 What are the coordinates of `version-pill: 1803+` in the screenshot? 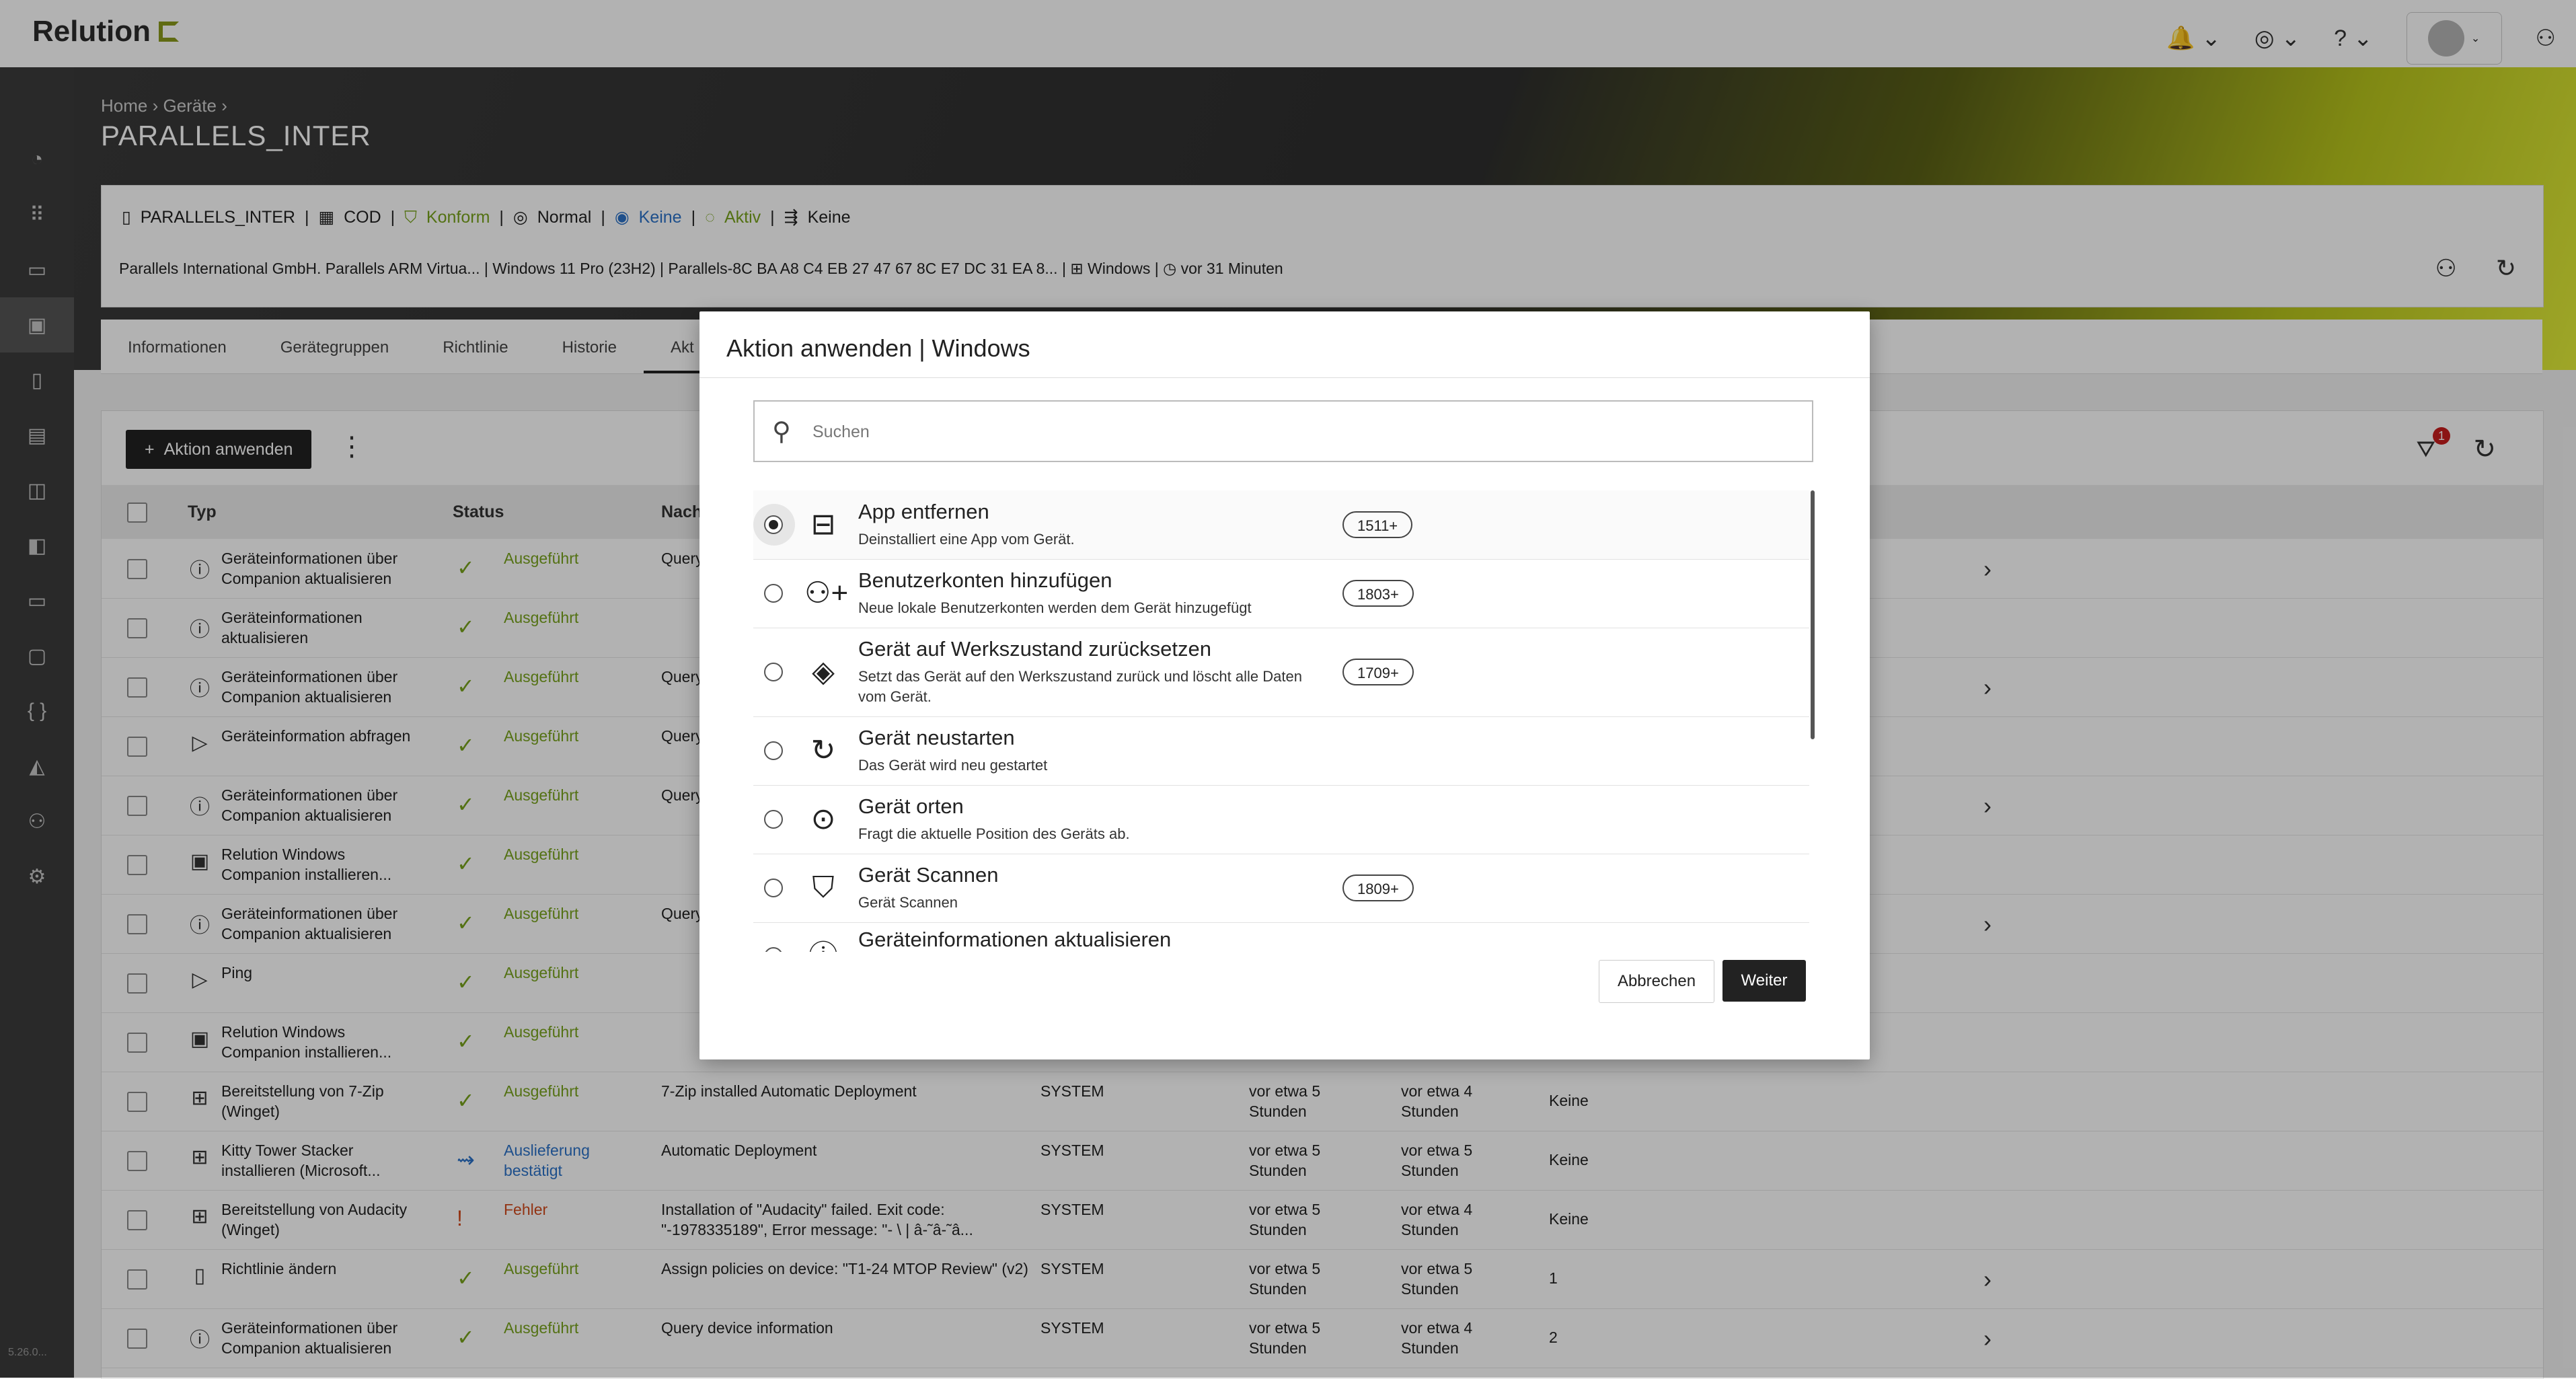 It's located at (1378, 593).